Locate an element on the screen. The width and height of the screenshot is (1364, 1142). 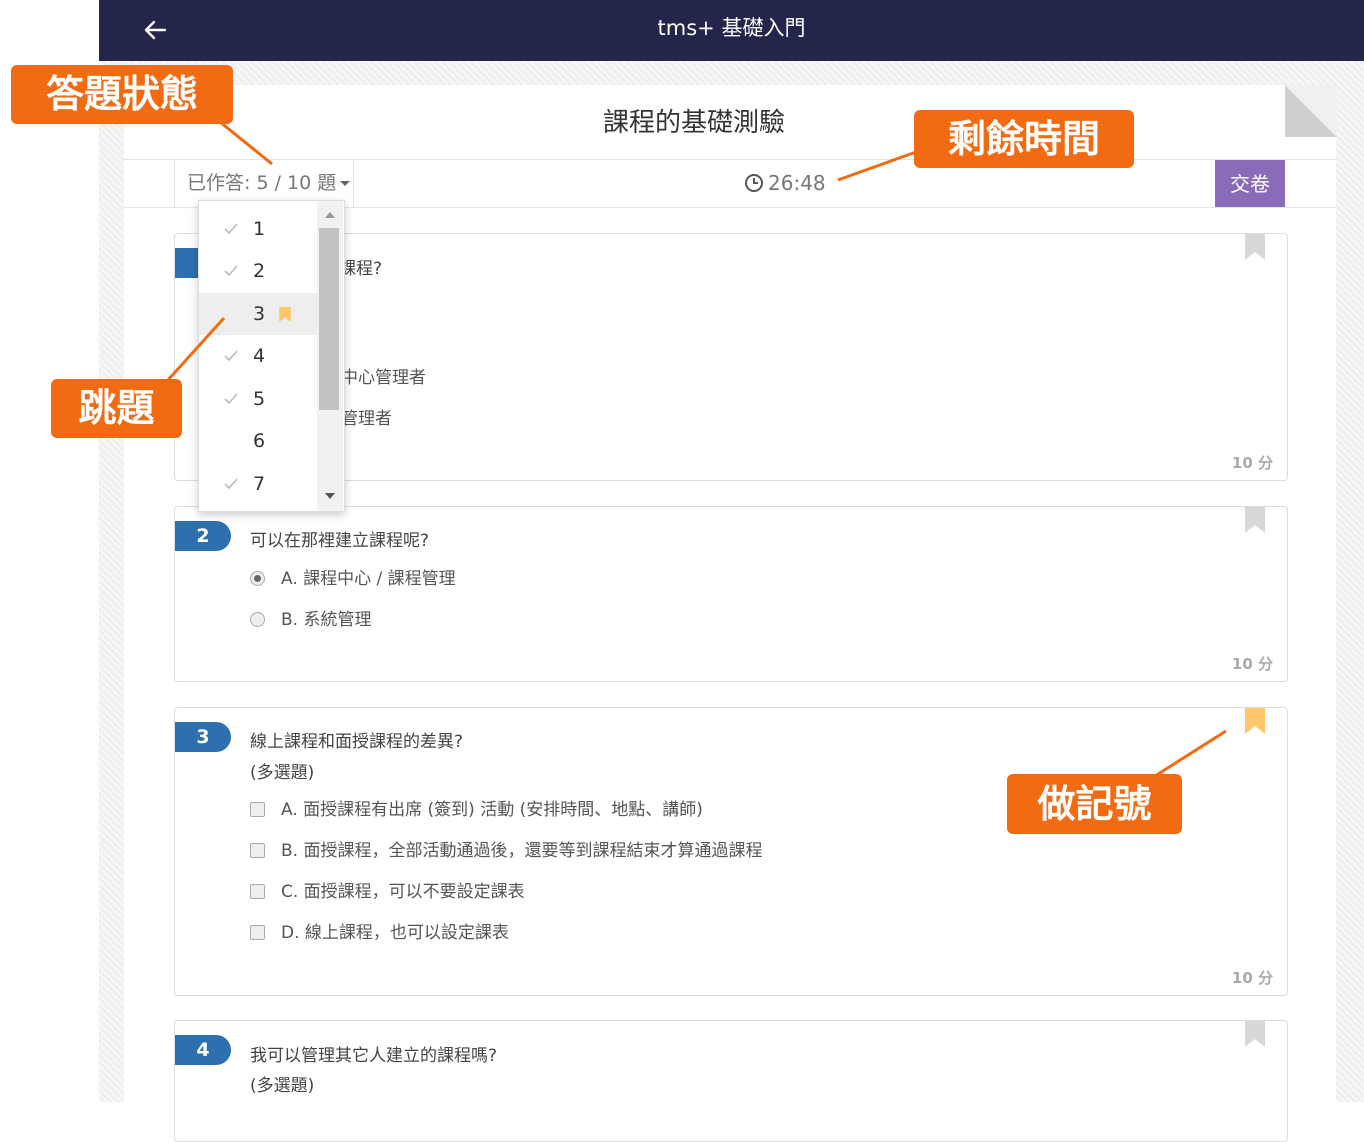
jump-item-number: 1 is located at coordinates (259, 229).